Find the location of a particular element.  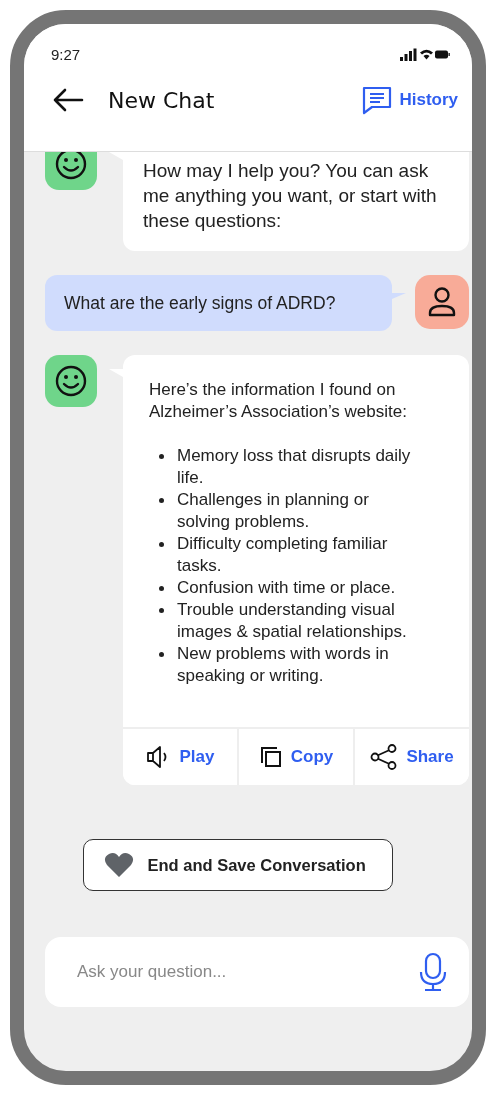

person-avatar-icon is located at coordinates (442, 302).